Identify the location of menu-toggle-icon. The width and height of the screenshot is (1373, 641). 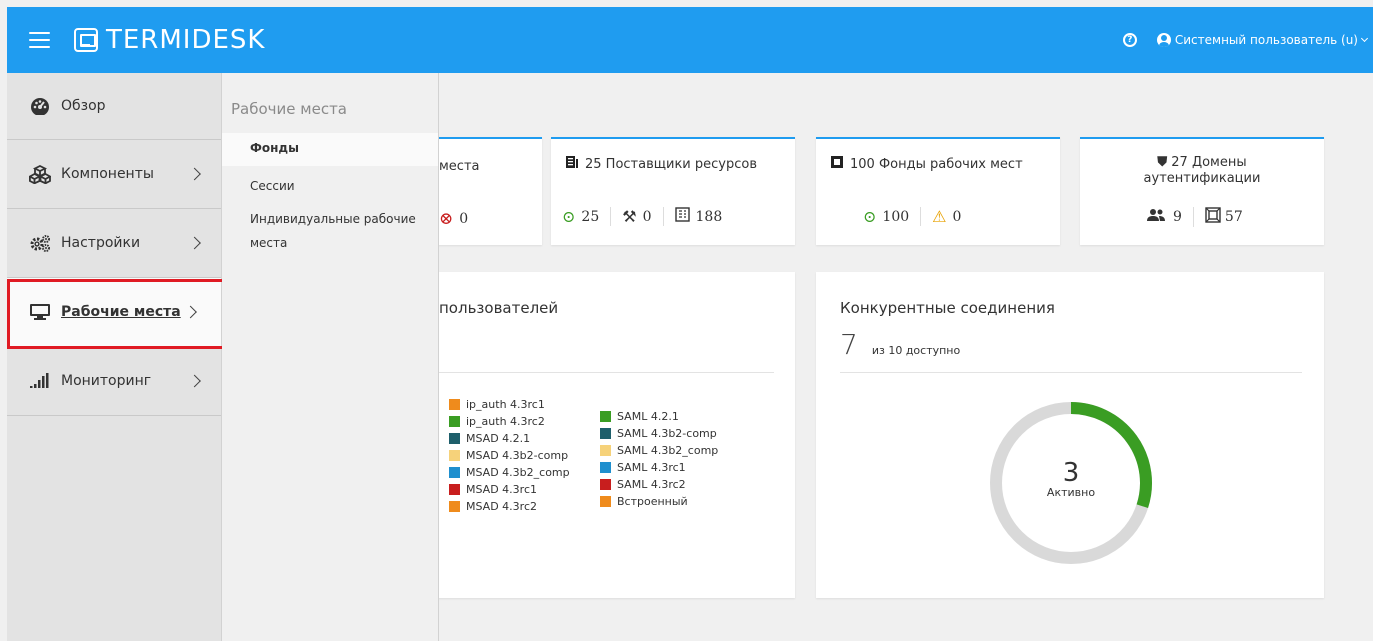
(39, 40).